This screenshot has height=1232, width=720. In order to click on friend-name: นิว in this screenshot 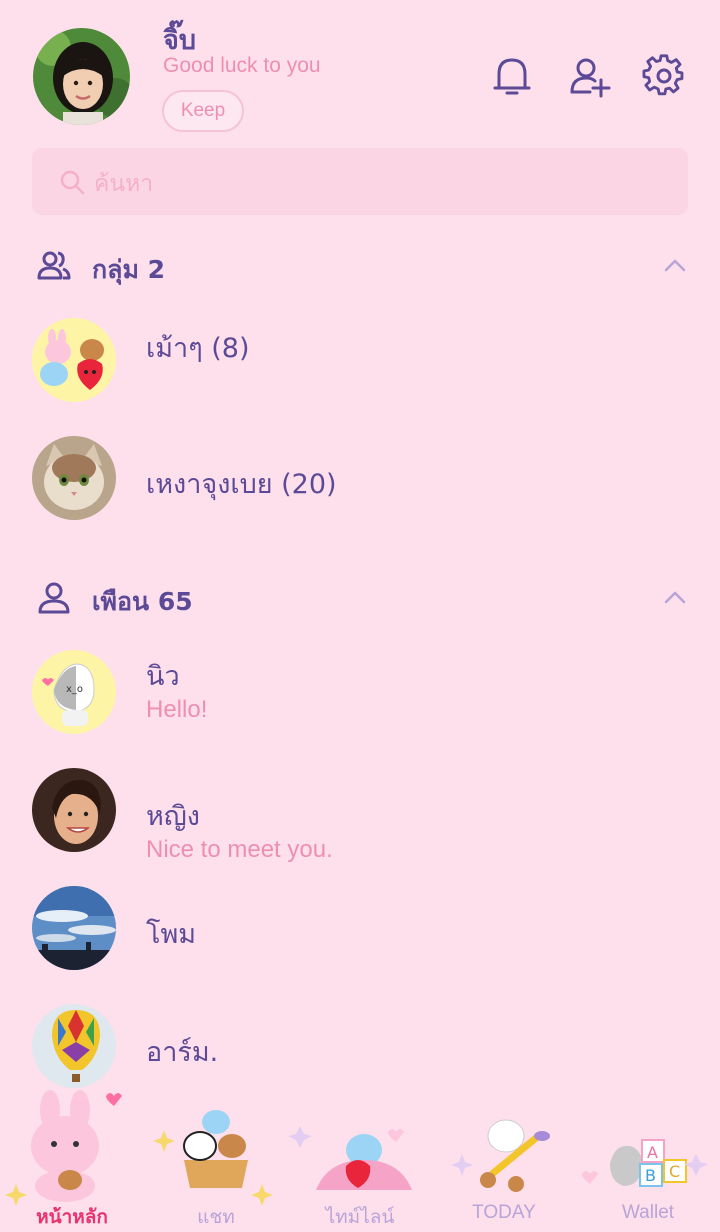, I will do `click(163, 676)`.